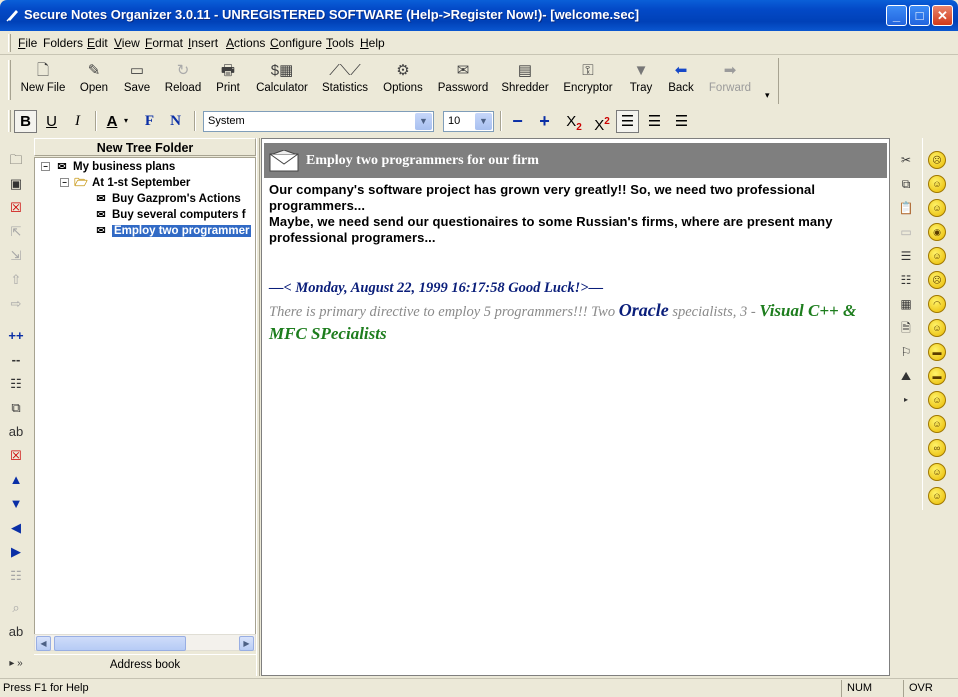 Image resolution: width=958 pixels, height=697 pixels. Describe the element at coordinates (120, 643) in the screenshot. I see `scroll-thumb` at that location.